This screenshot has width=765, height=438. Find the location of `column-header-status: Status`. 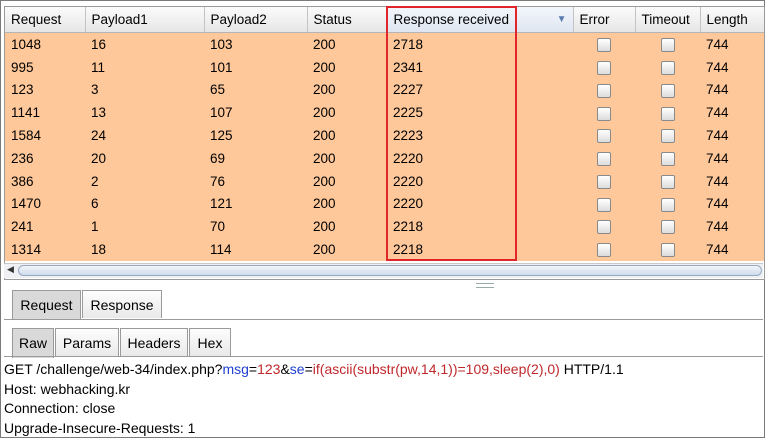

column-header-status: Status is located at coordinates (347, 20).